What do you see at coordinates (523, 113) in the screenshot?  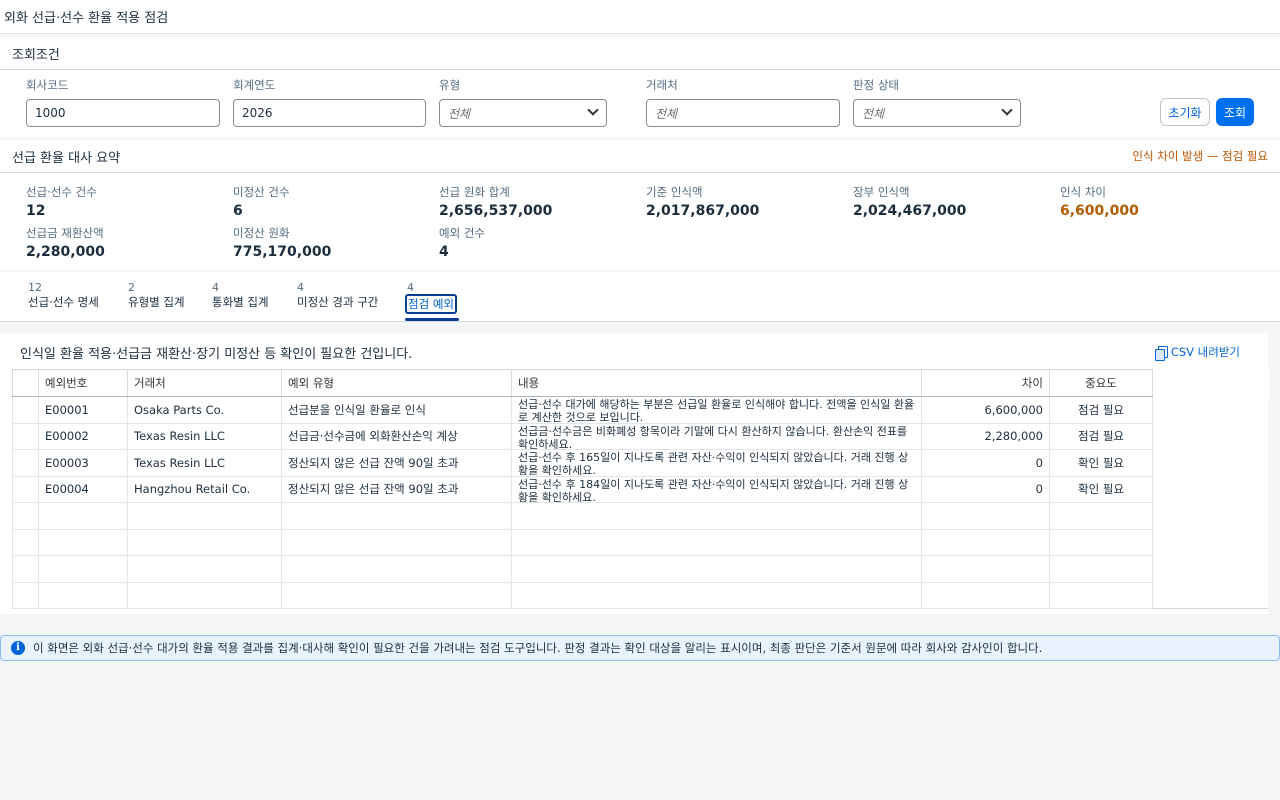 I see `type-select: 전체` at bounding box center [523, 113].